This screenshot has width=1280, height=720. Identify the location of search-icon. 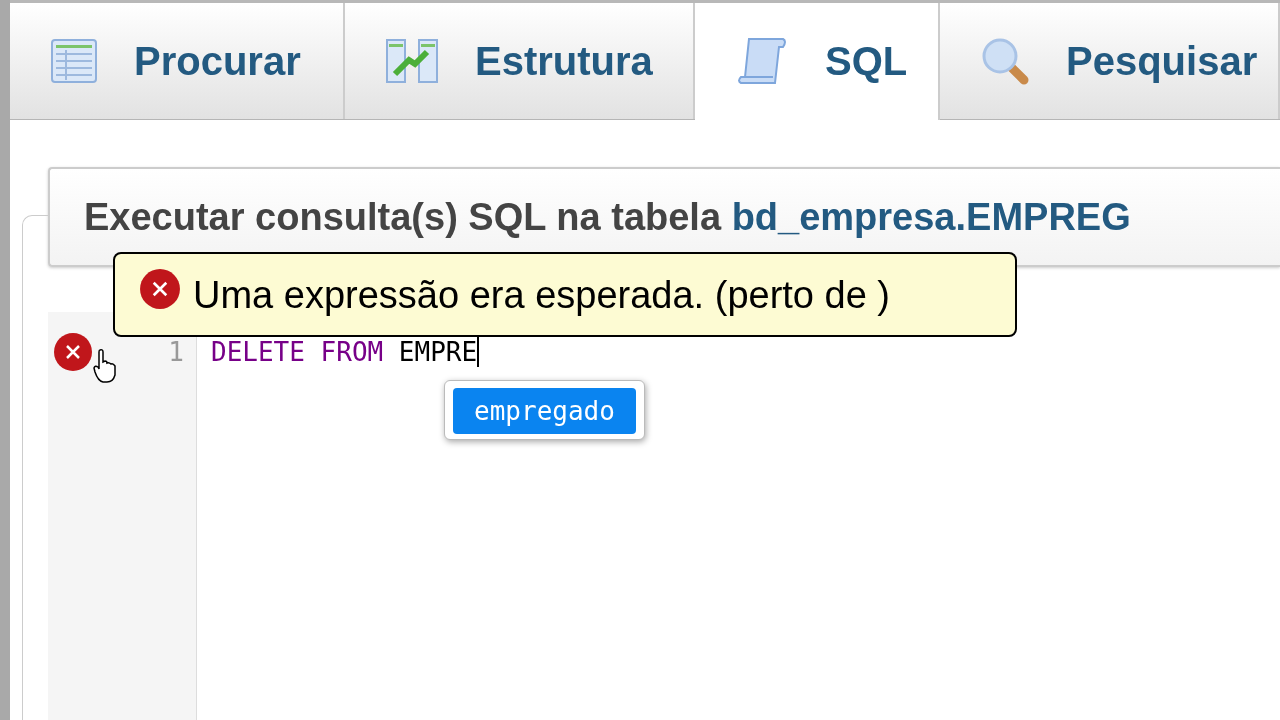
(1005, 61).